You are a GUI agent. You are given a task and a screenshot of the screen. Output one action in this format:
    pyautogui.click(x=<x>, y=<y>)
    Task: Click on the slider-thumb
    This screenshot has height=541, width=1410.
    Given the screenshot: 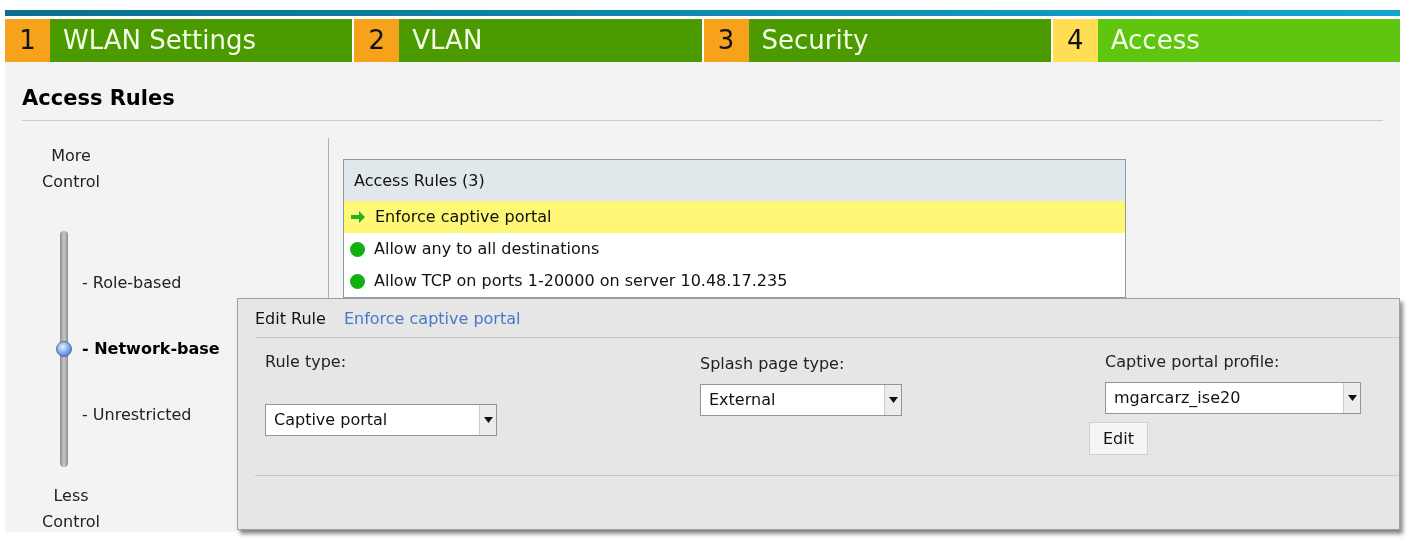 What is the action you would take?
    pyautogui.click(x=64, y=349)
    